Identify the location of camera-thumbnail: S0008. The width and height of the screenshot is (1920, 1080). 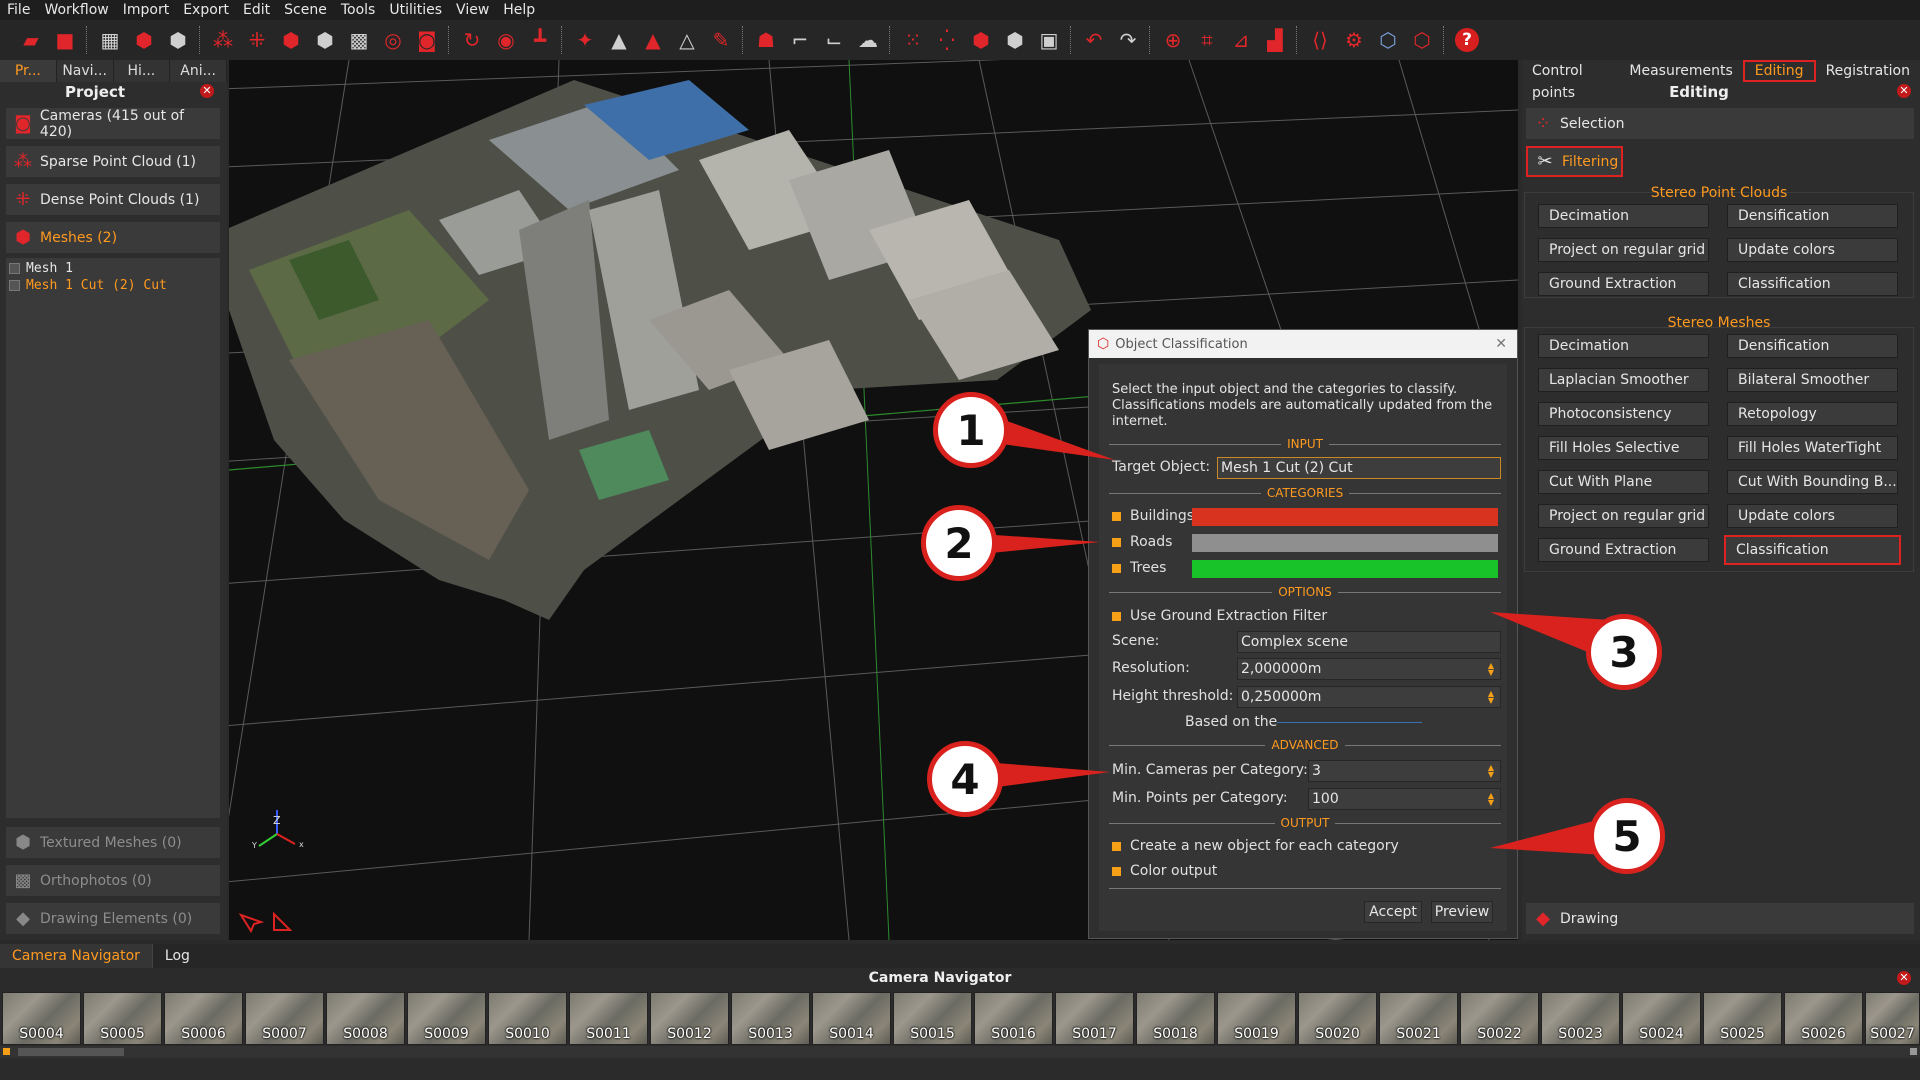
(365, 1018).